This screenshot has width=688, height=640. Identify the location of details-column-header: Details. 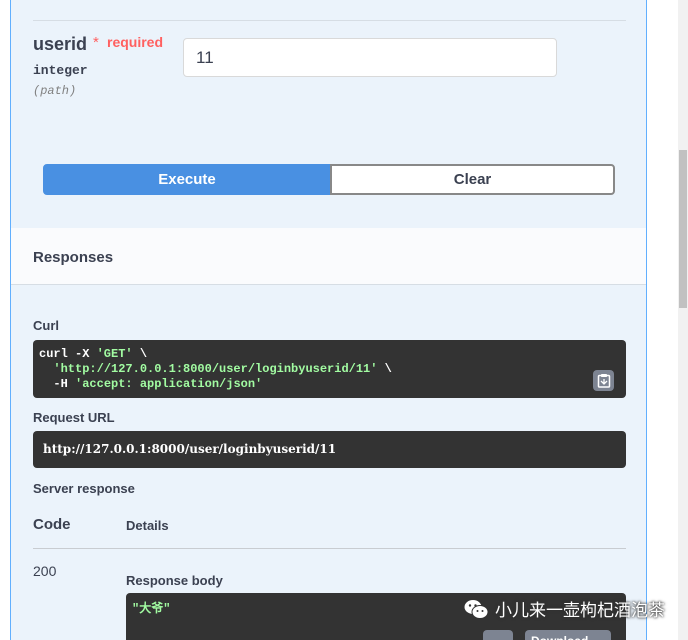
(147, 525).